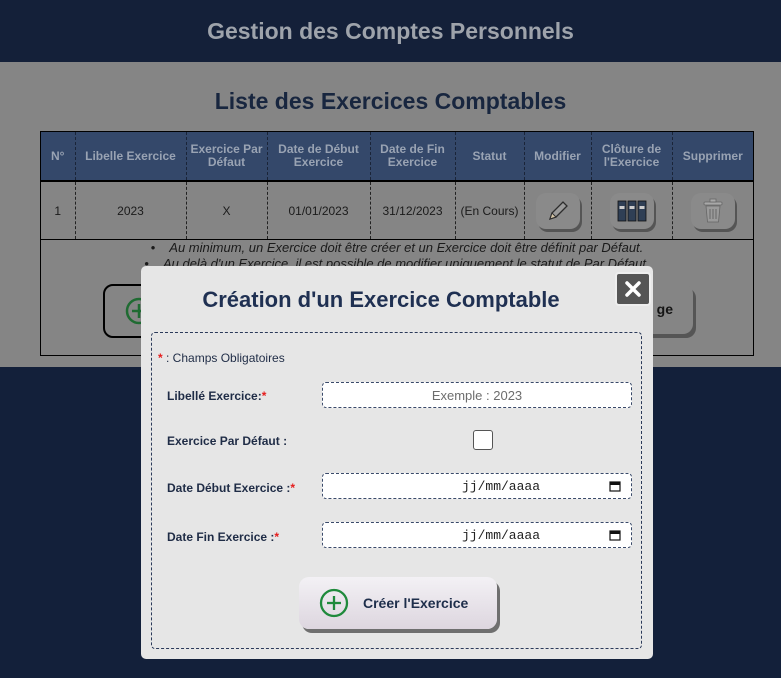 This screenshot has width=781, height=678. I want to click on date-fin-label-text: Date Fin Exercice :, so click(221, 537).